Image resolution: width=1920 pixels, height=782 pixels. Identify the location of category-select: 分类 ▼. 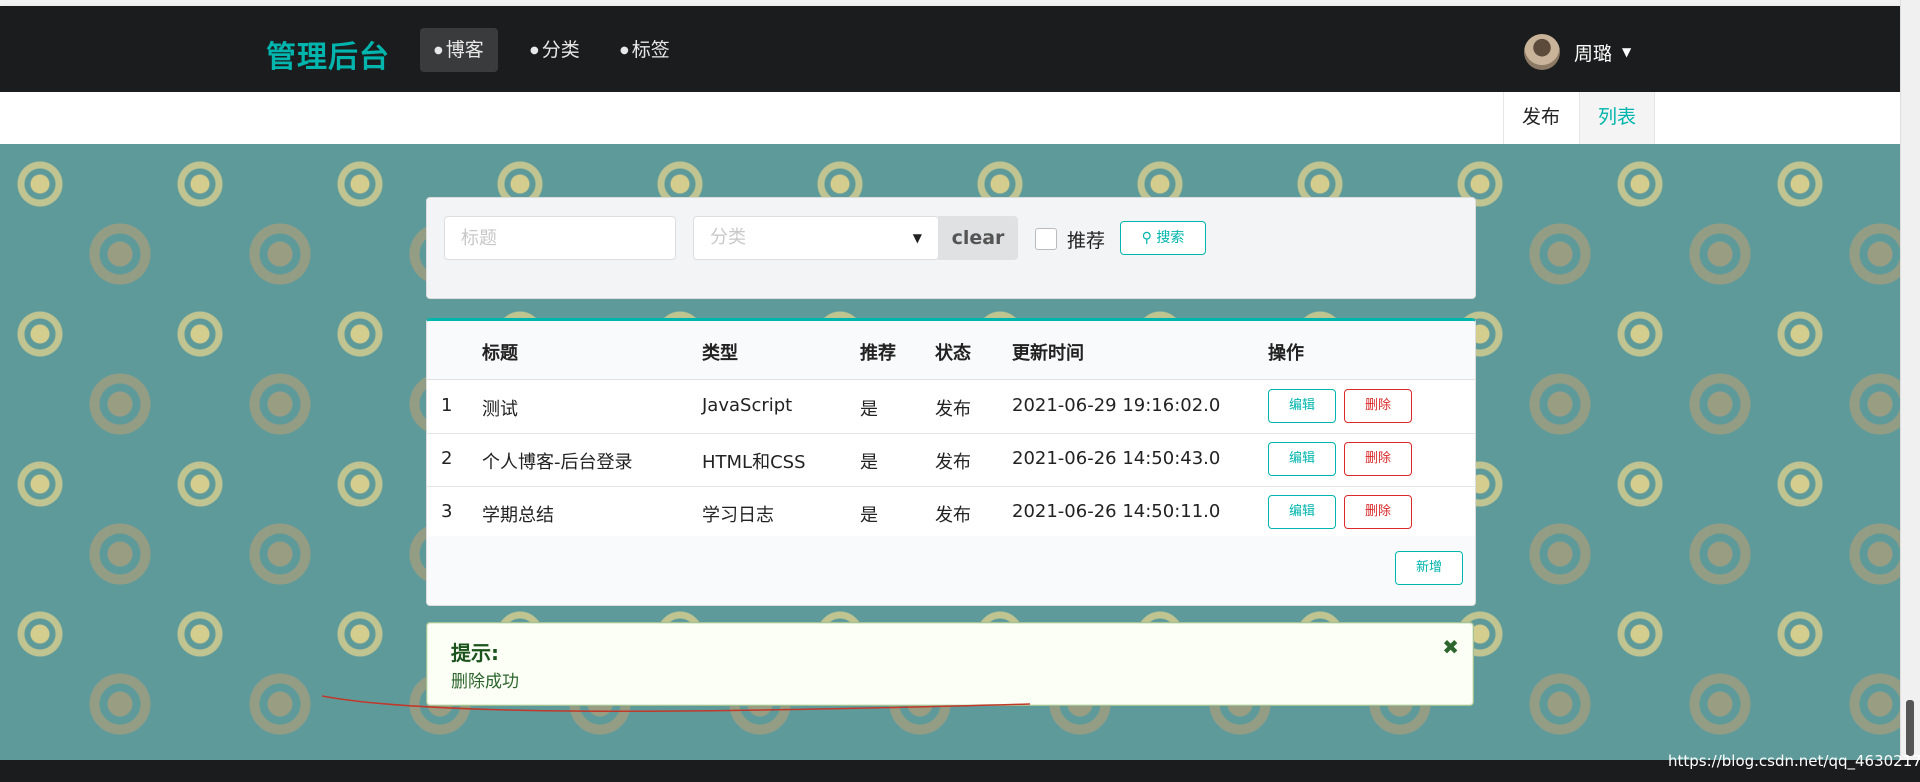
(816, 238).